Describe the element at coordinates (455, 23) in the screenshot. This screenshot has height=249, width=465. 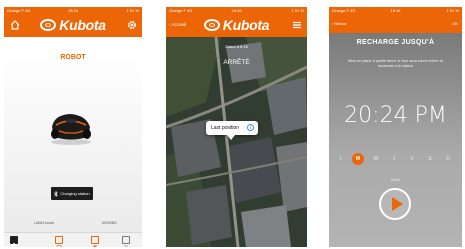
I see `ok-button: OK` at that location.